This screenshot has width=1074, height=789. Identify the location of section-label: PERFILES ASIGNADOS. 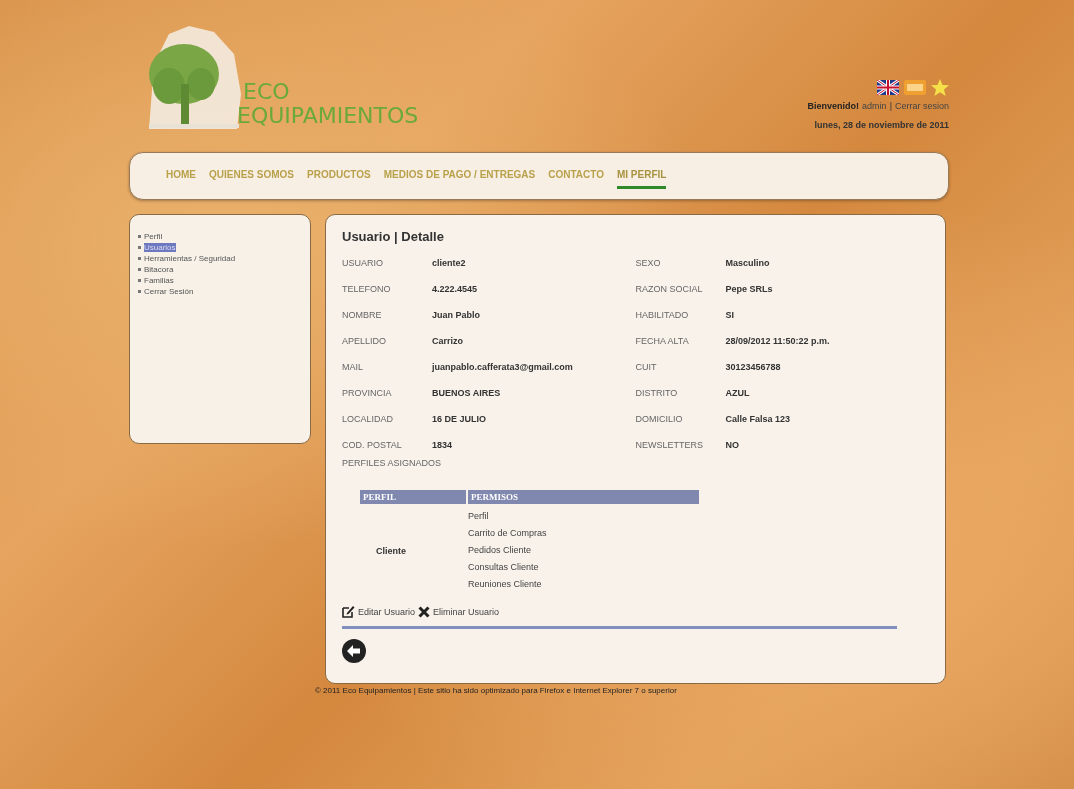
(392, 463).